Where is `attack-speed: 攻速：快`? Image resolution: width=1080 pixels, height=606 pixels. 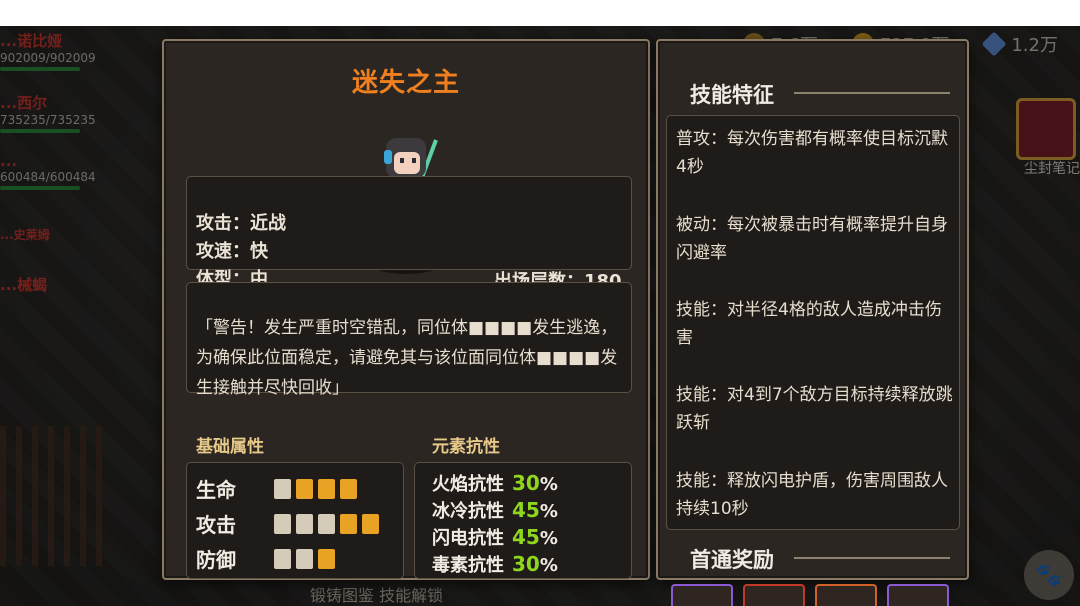
attack-speed: 攻速：快 is located at coordinates (232, 251).